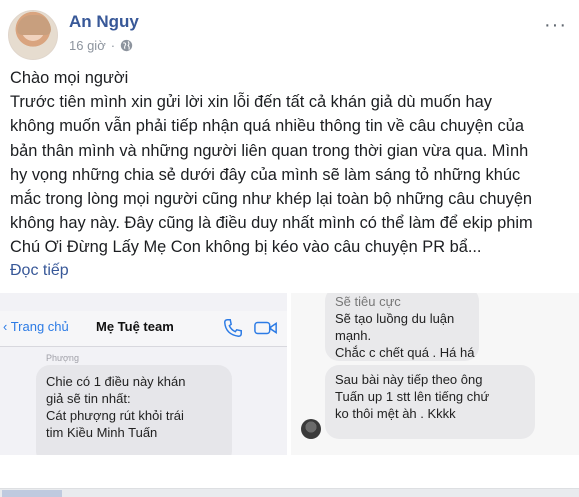 This screenshot has width=579, height=497. Describe the element at coordinates (395, 413) in the screenshot. I see `message-line: ko thôi mệt àh . Kkkk` at that location.